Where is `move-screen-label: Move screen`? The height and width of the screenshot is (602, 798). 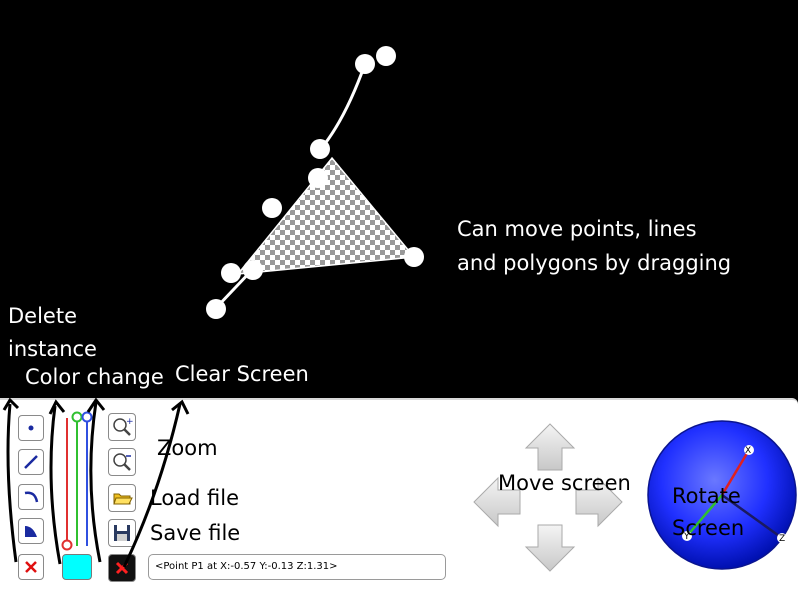
move-screen-label: Move screen is located at coordinates (564, 483).